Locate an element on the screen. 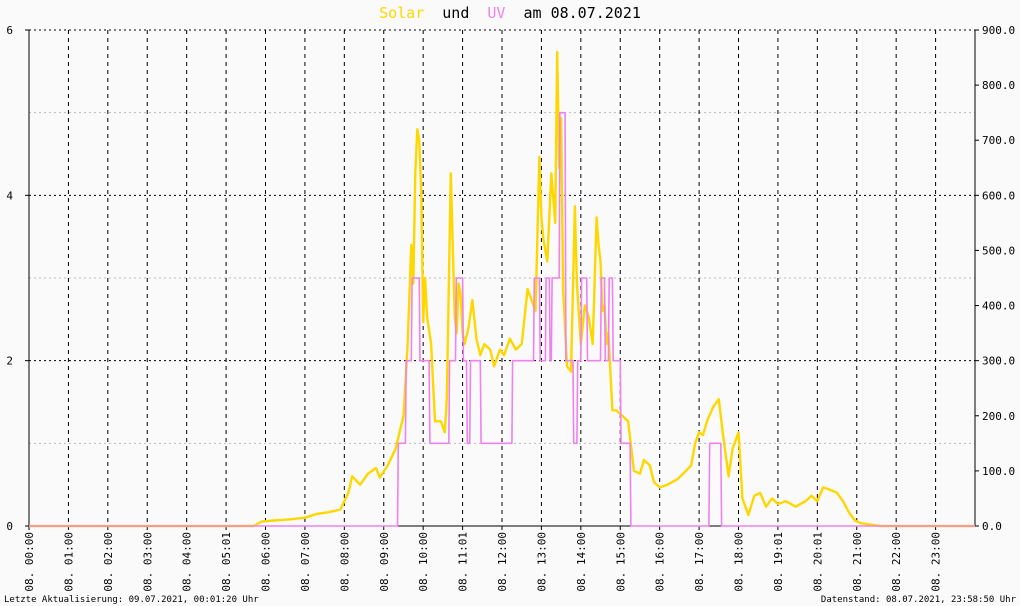  x-tick-label: 08. 04:00 is located at coordinates (187, 562).